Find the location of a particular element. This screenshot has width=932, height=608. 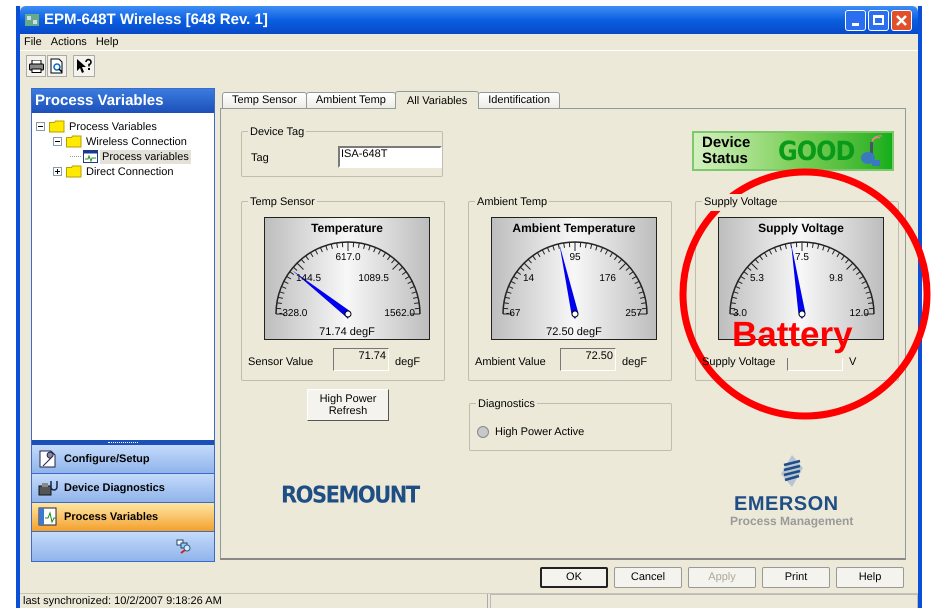

status-bar-text: last synchronized: 10/2/2007 9:18:26 AM is located at coordinates (254, 601).